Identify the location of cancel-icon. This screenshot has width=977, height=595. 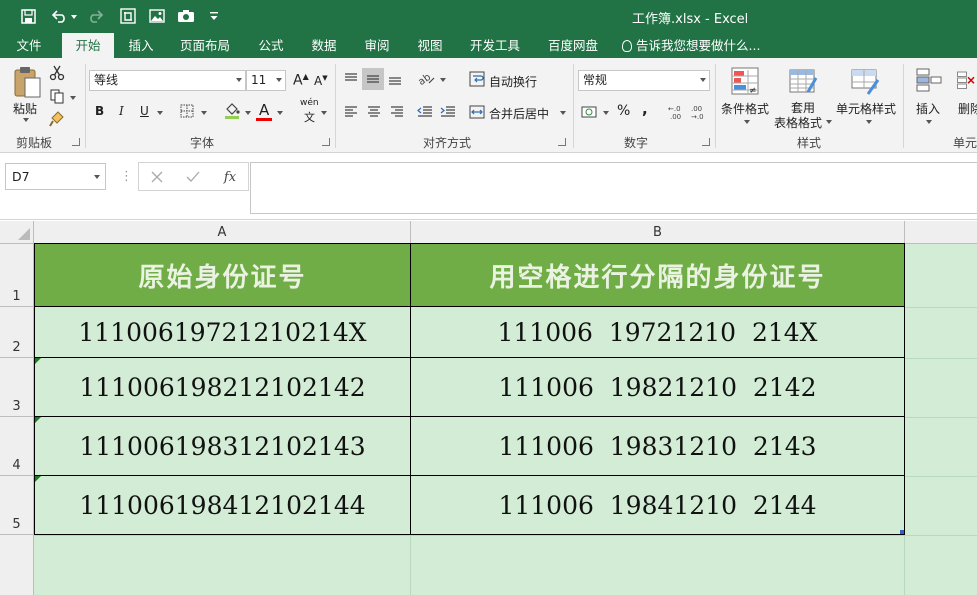
(157, 177).